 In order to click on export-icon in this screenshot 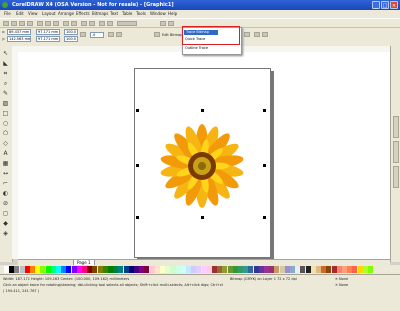, I will do `click(92, 23)`.